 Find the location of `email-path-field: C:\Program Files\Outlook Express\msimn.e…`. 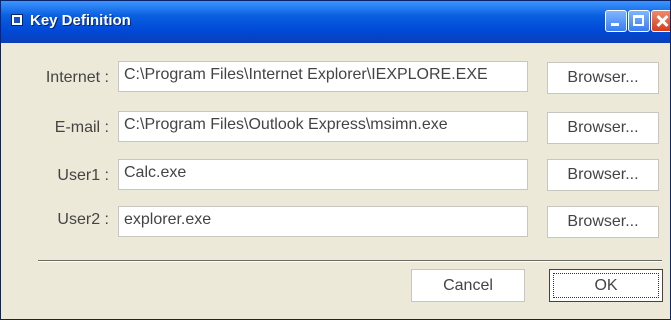

email-path-field: C:\Program Files\Outlook Express\msimn.e… is located at coordinates (323, 126).